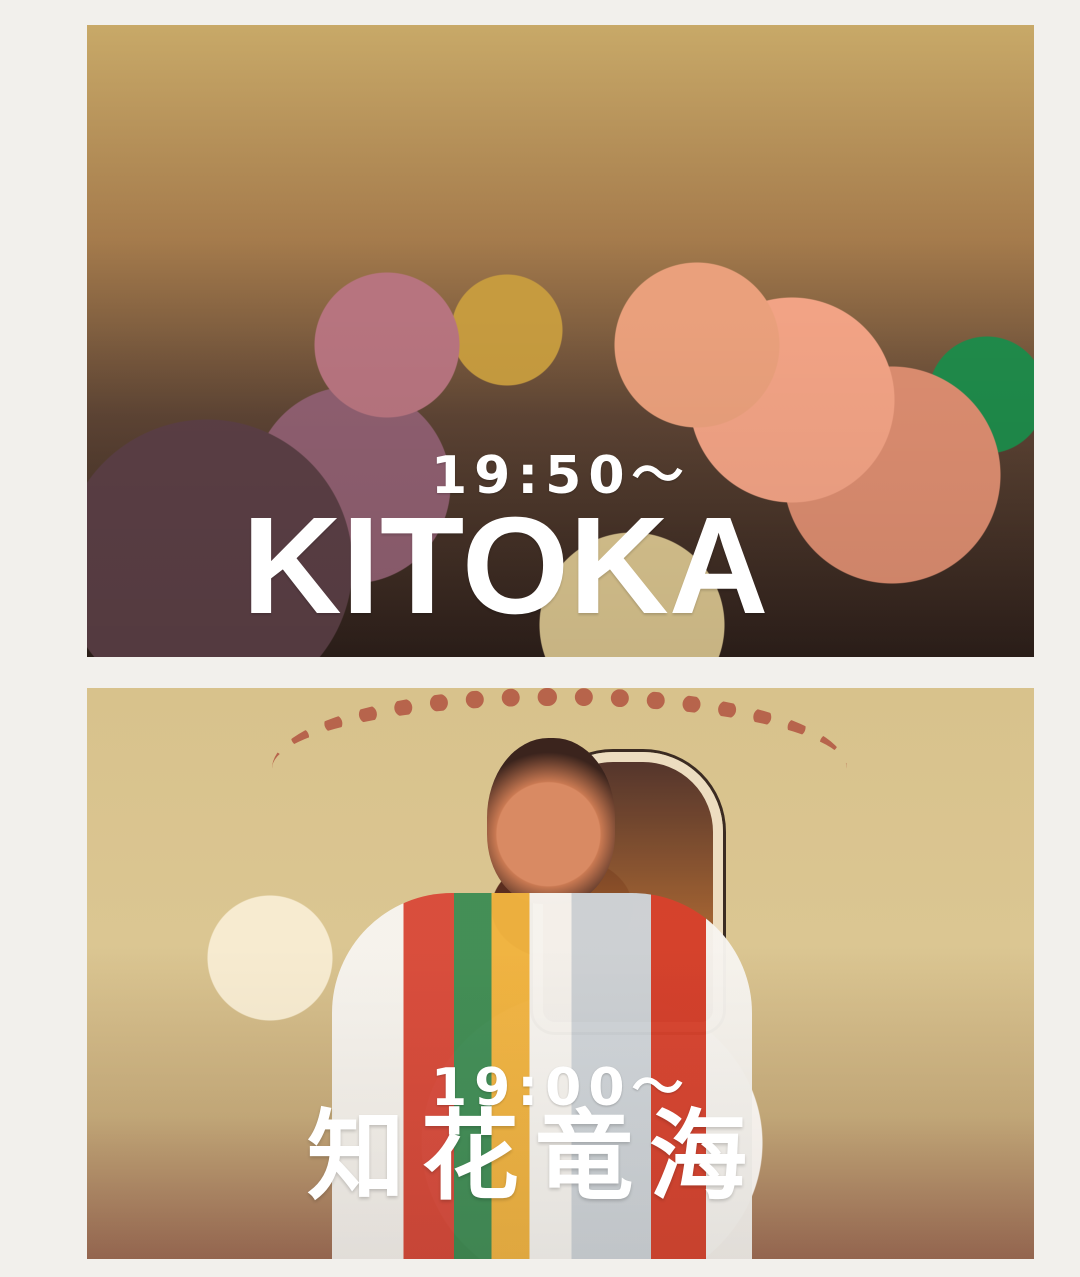 This screenshot has height=1277, width=1080. Describe the element at coordinates (535, 1157) in the screenshot. I see `chibana-name: 知花竜海` at that location.